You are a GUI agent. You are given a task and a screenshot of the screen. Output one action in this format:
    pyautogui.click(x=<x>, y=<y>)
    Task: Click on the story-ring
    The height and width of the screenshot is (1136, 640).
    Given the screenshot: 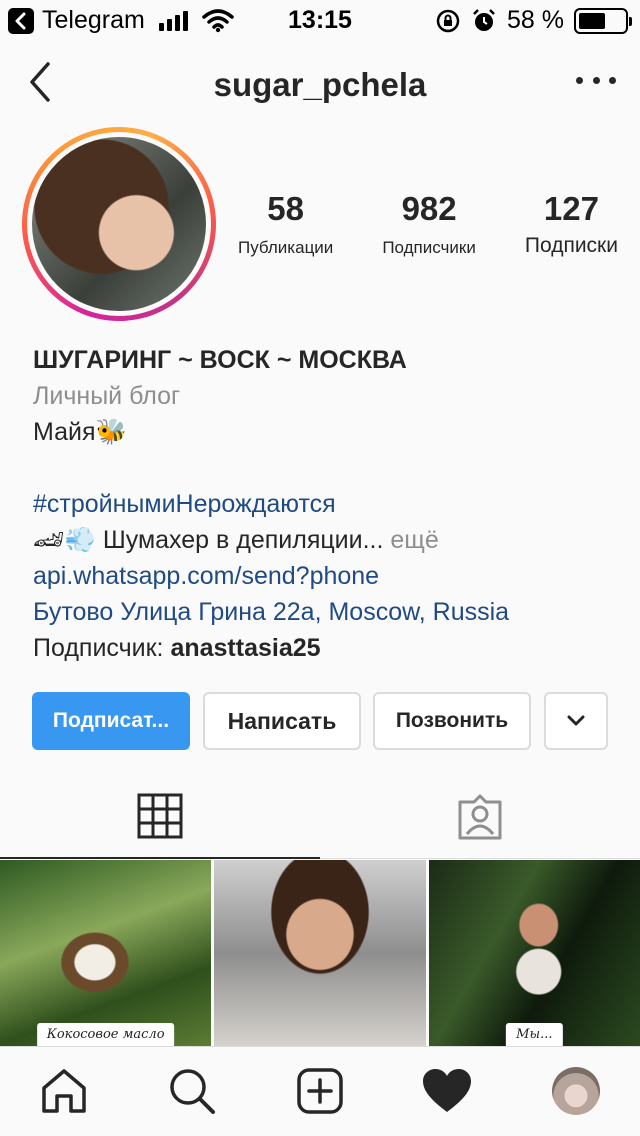 What is the action you would take?
    pyautogui.click(x=119, y=224)
    